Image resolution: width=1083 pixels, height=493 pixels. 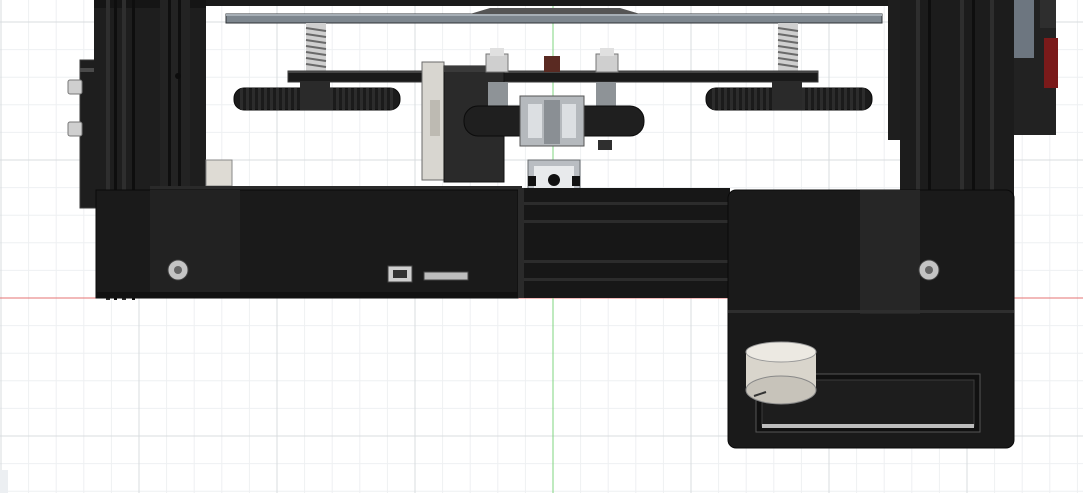 I want to click on left-bracket, so click(x=219, y=173).